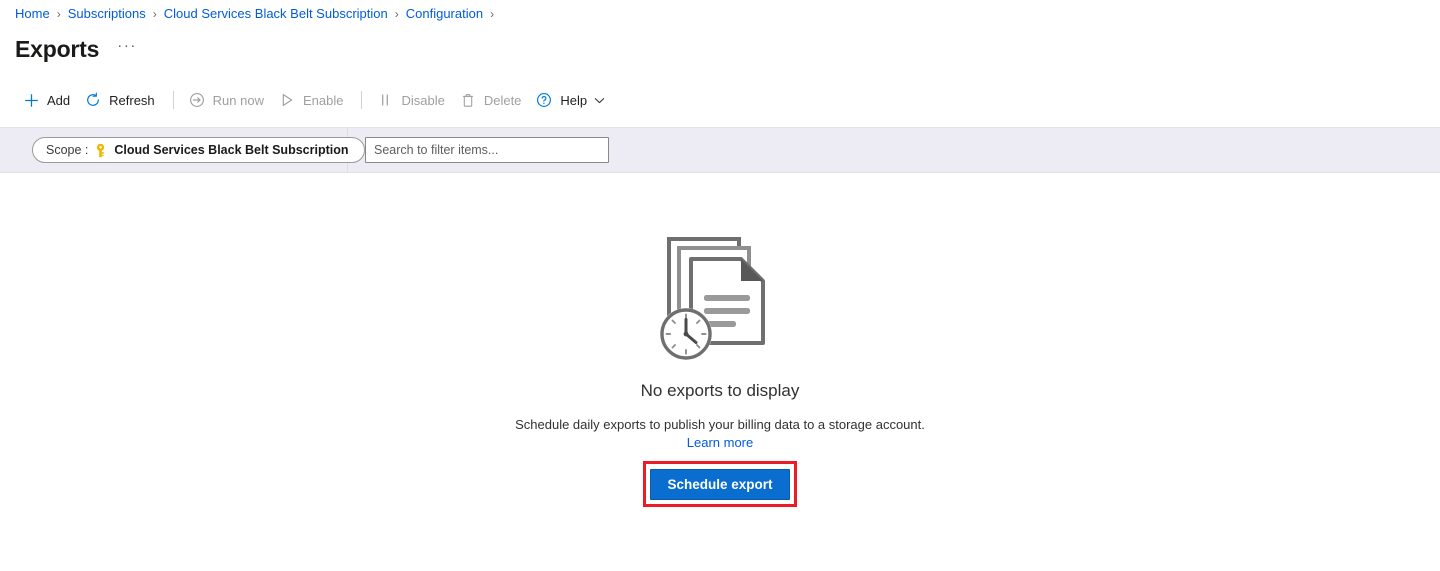 The width and height of the screenshot is (1440, 571). I want to click on add-button: Add, so click(48, 100).